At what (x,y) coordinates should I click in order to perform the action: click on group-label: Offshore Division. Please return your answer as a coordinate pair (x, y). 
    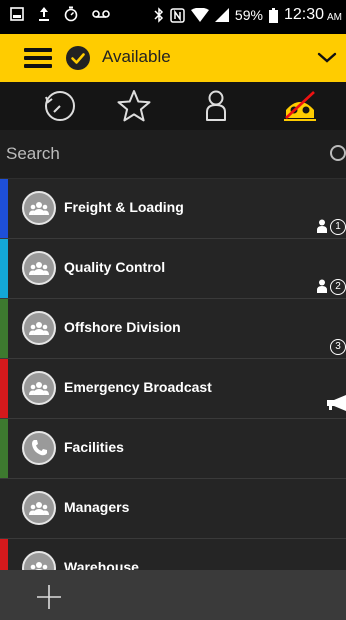
    Looking at the image, I should click on (122, 327).